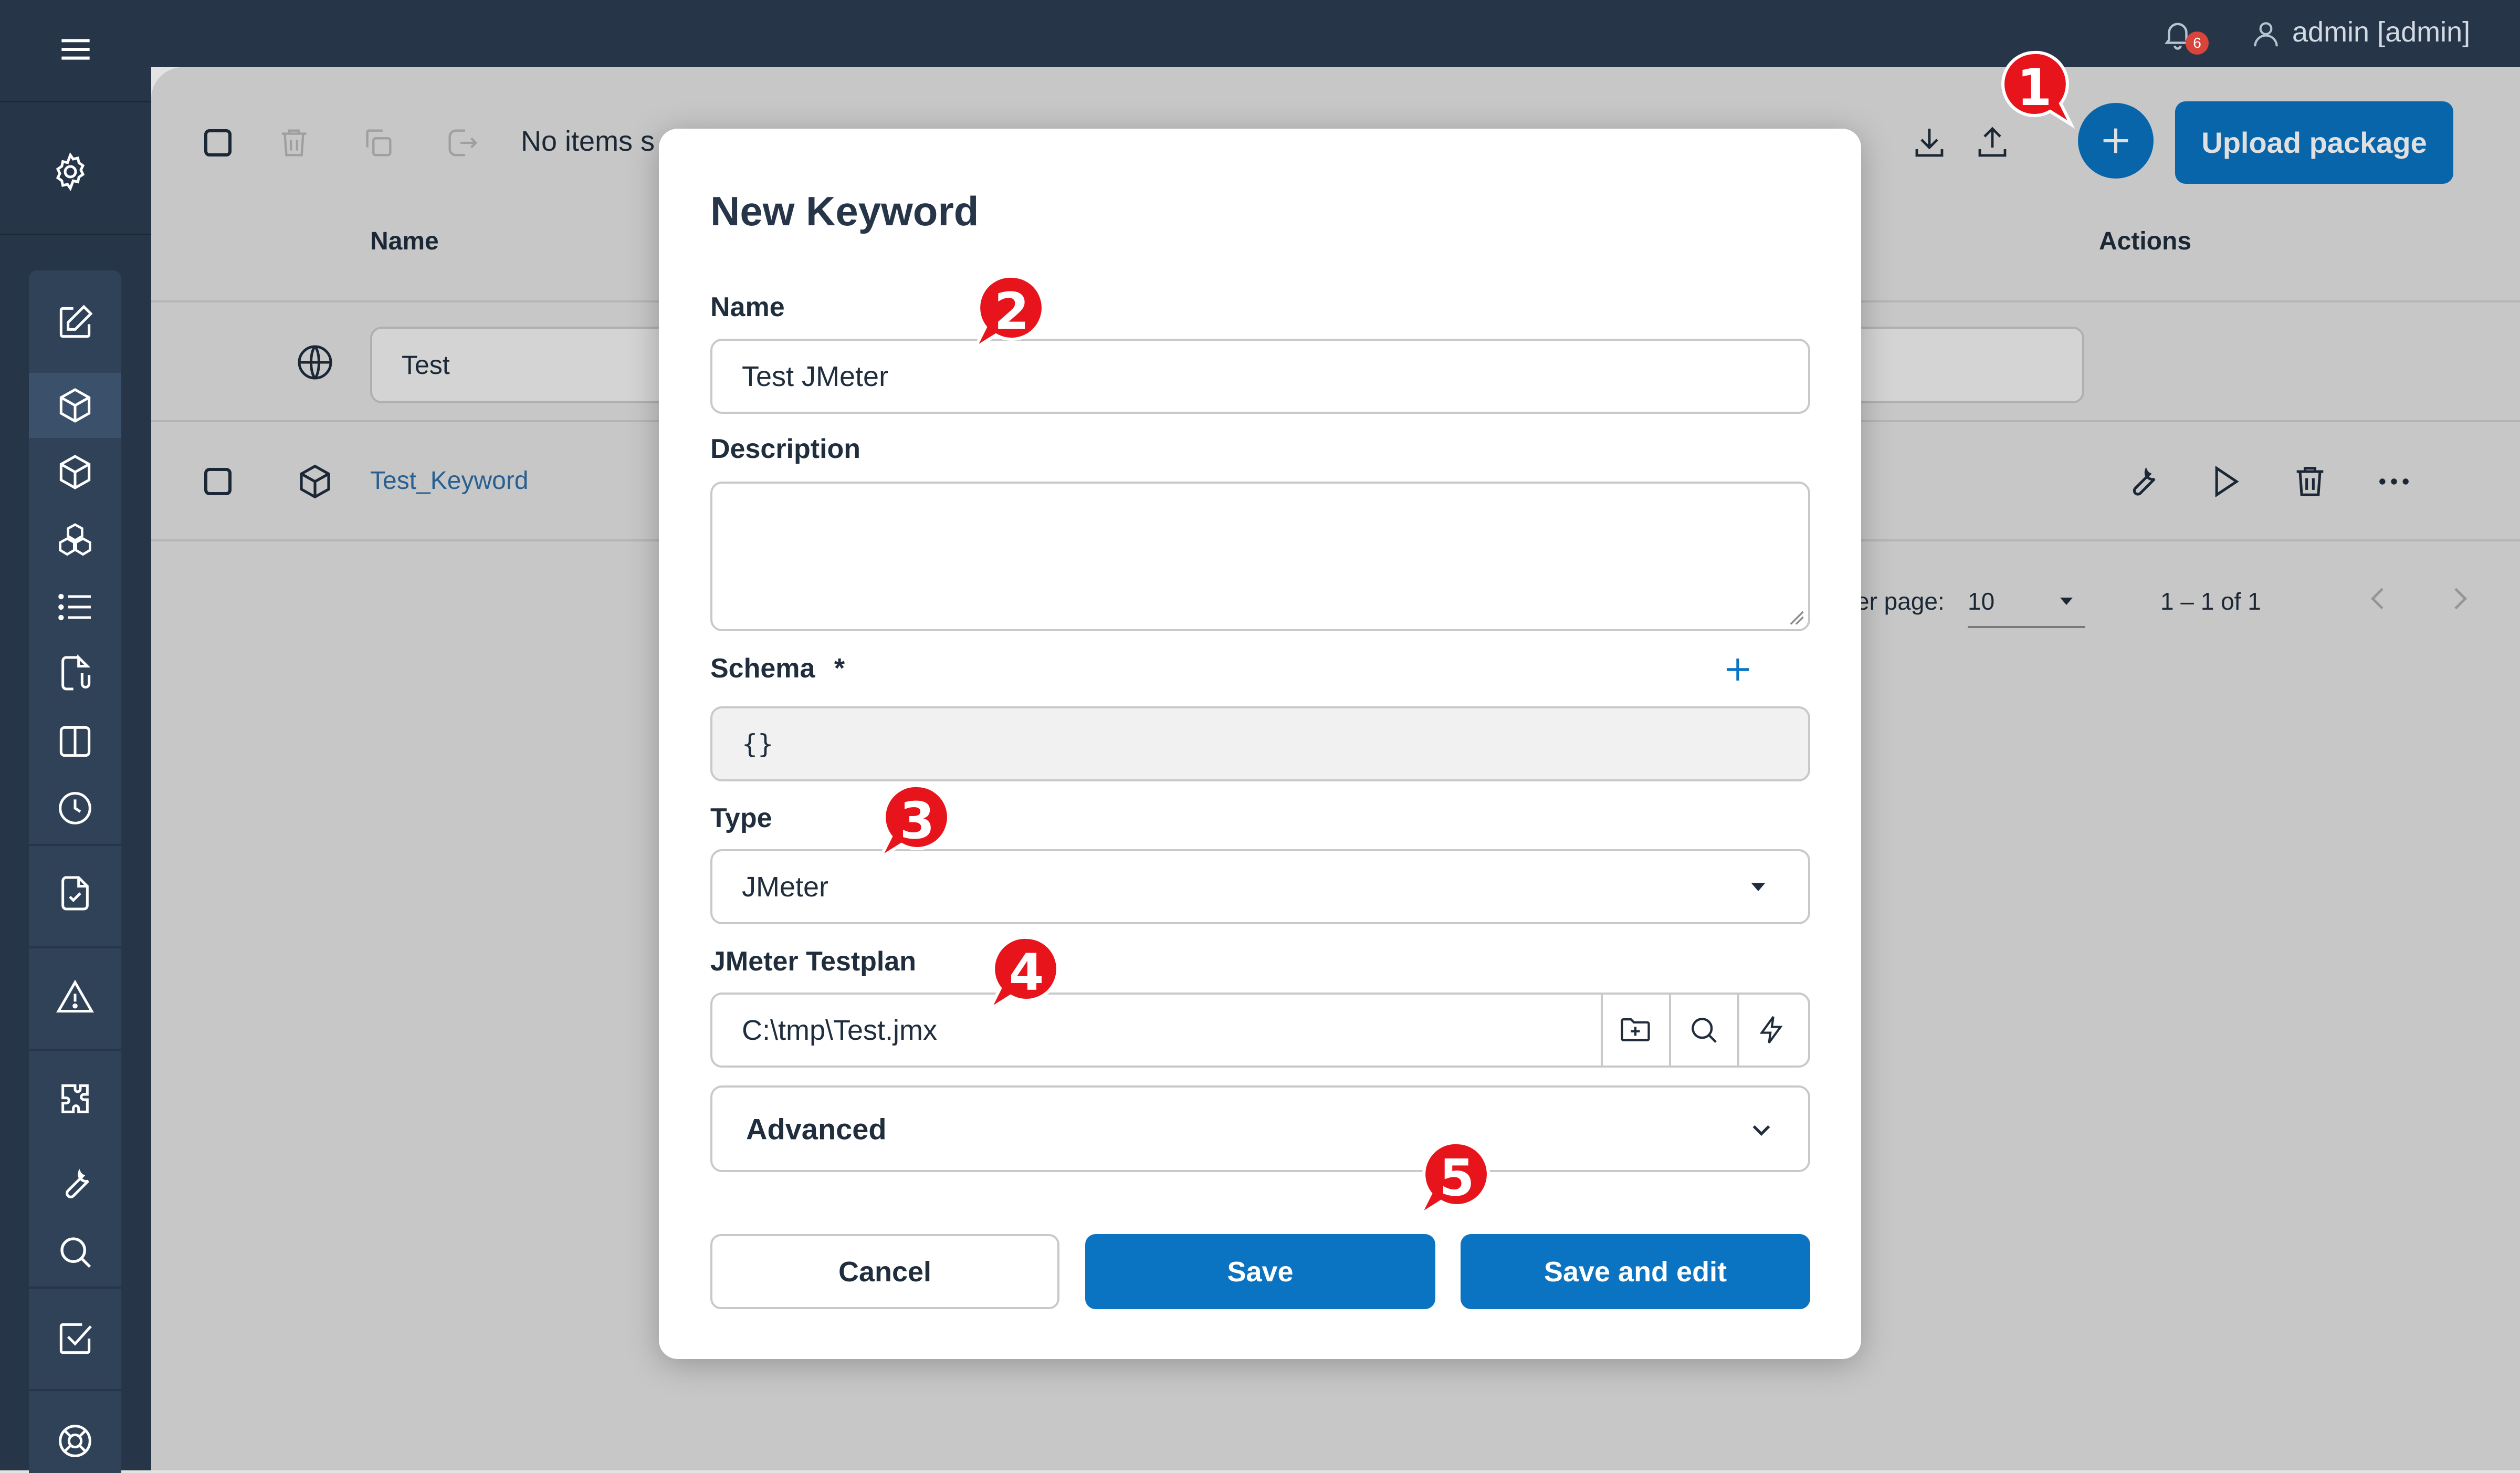 The height and width of the screenshot is (1473, 2520). Describe the element at coordinates (1761, 1130) in the screenshot. I see `chevron-down-icon` at that location.